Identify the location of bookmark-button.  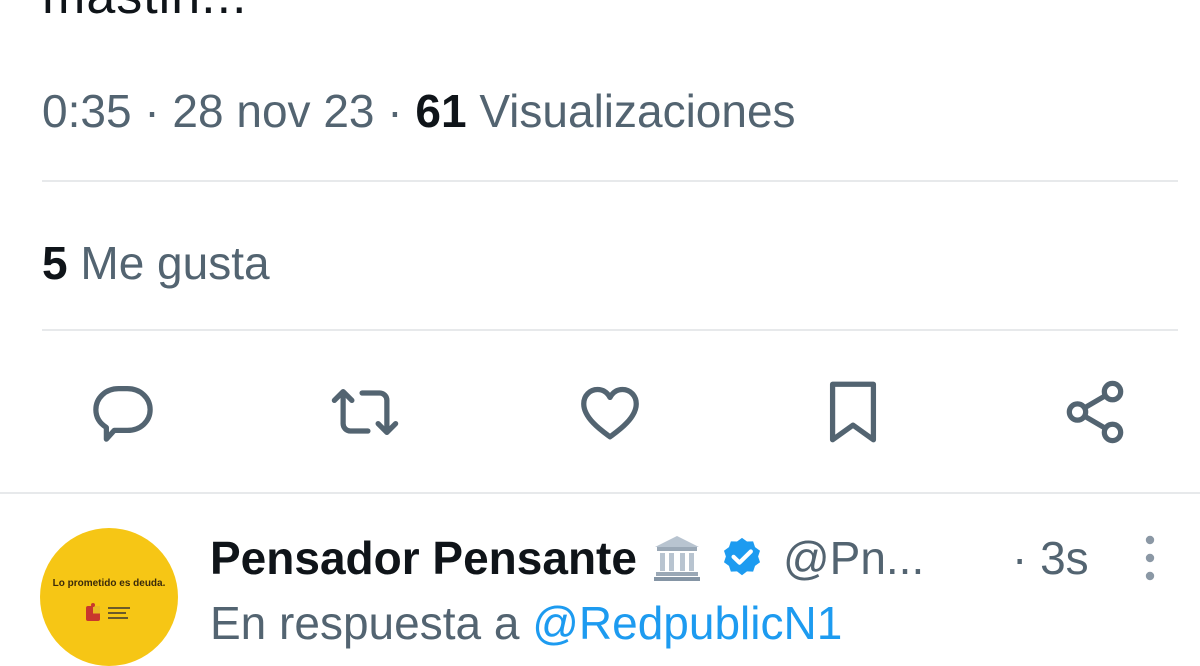
(853, 412).